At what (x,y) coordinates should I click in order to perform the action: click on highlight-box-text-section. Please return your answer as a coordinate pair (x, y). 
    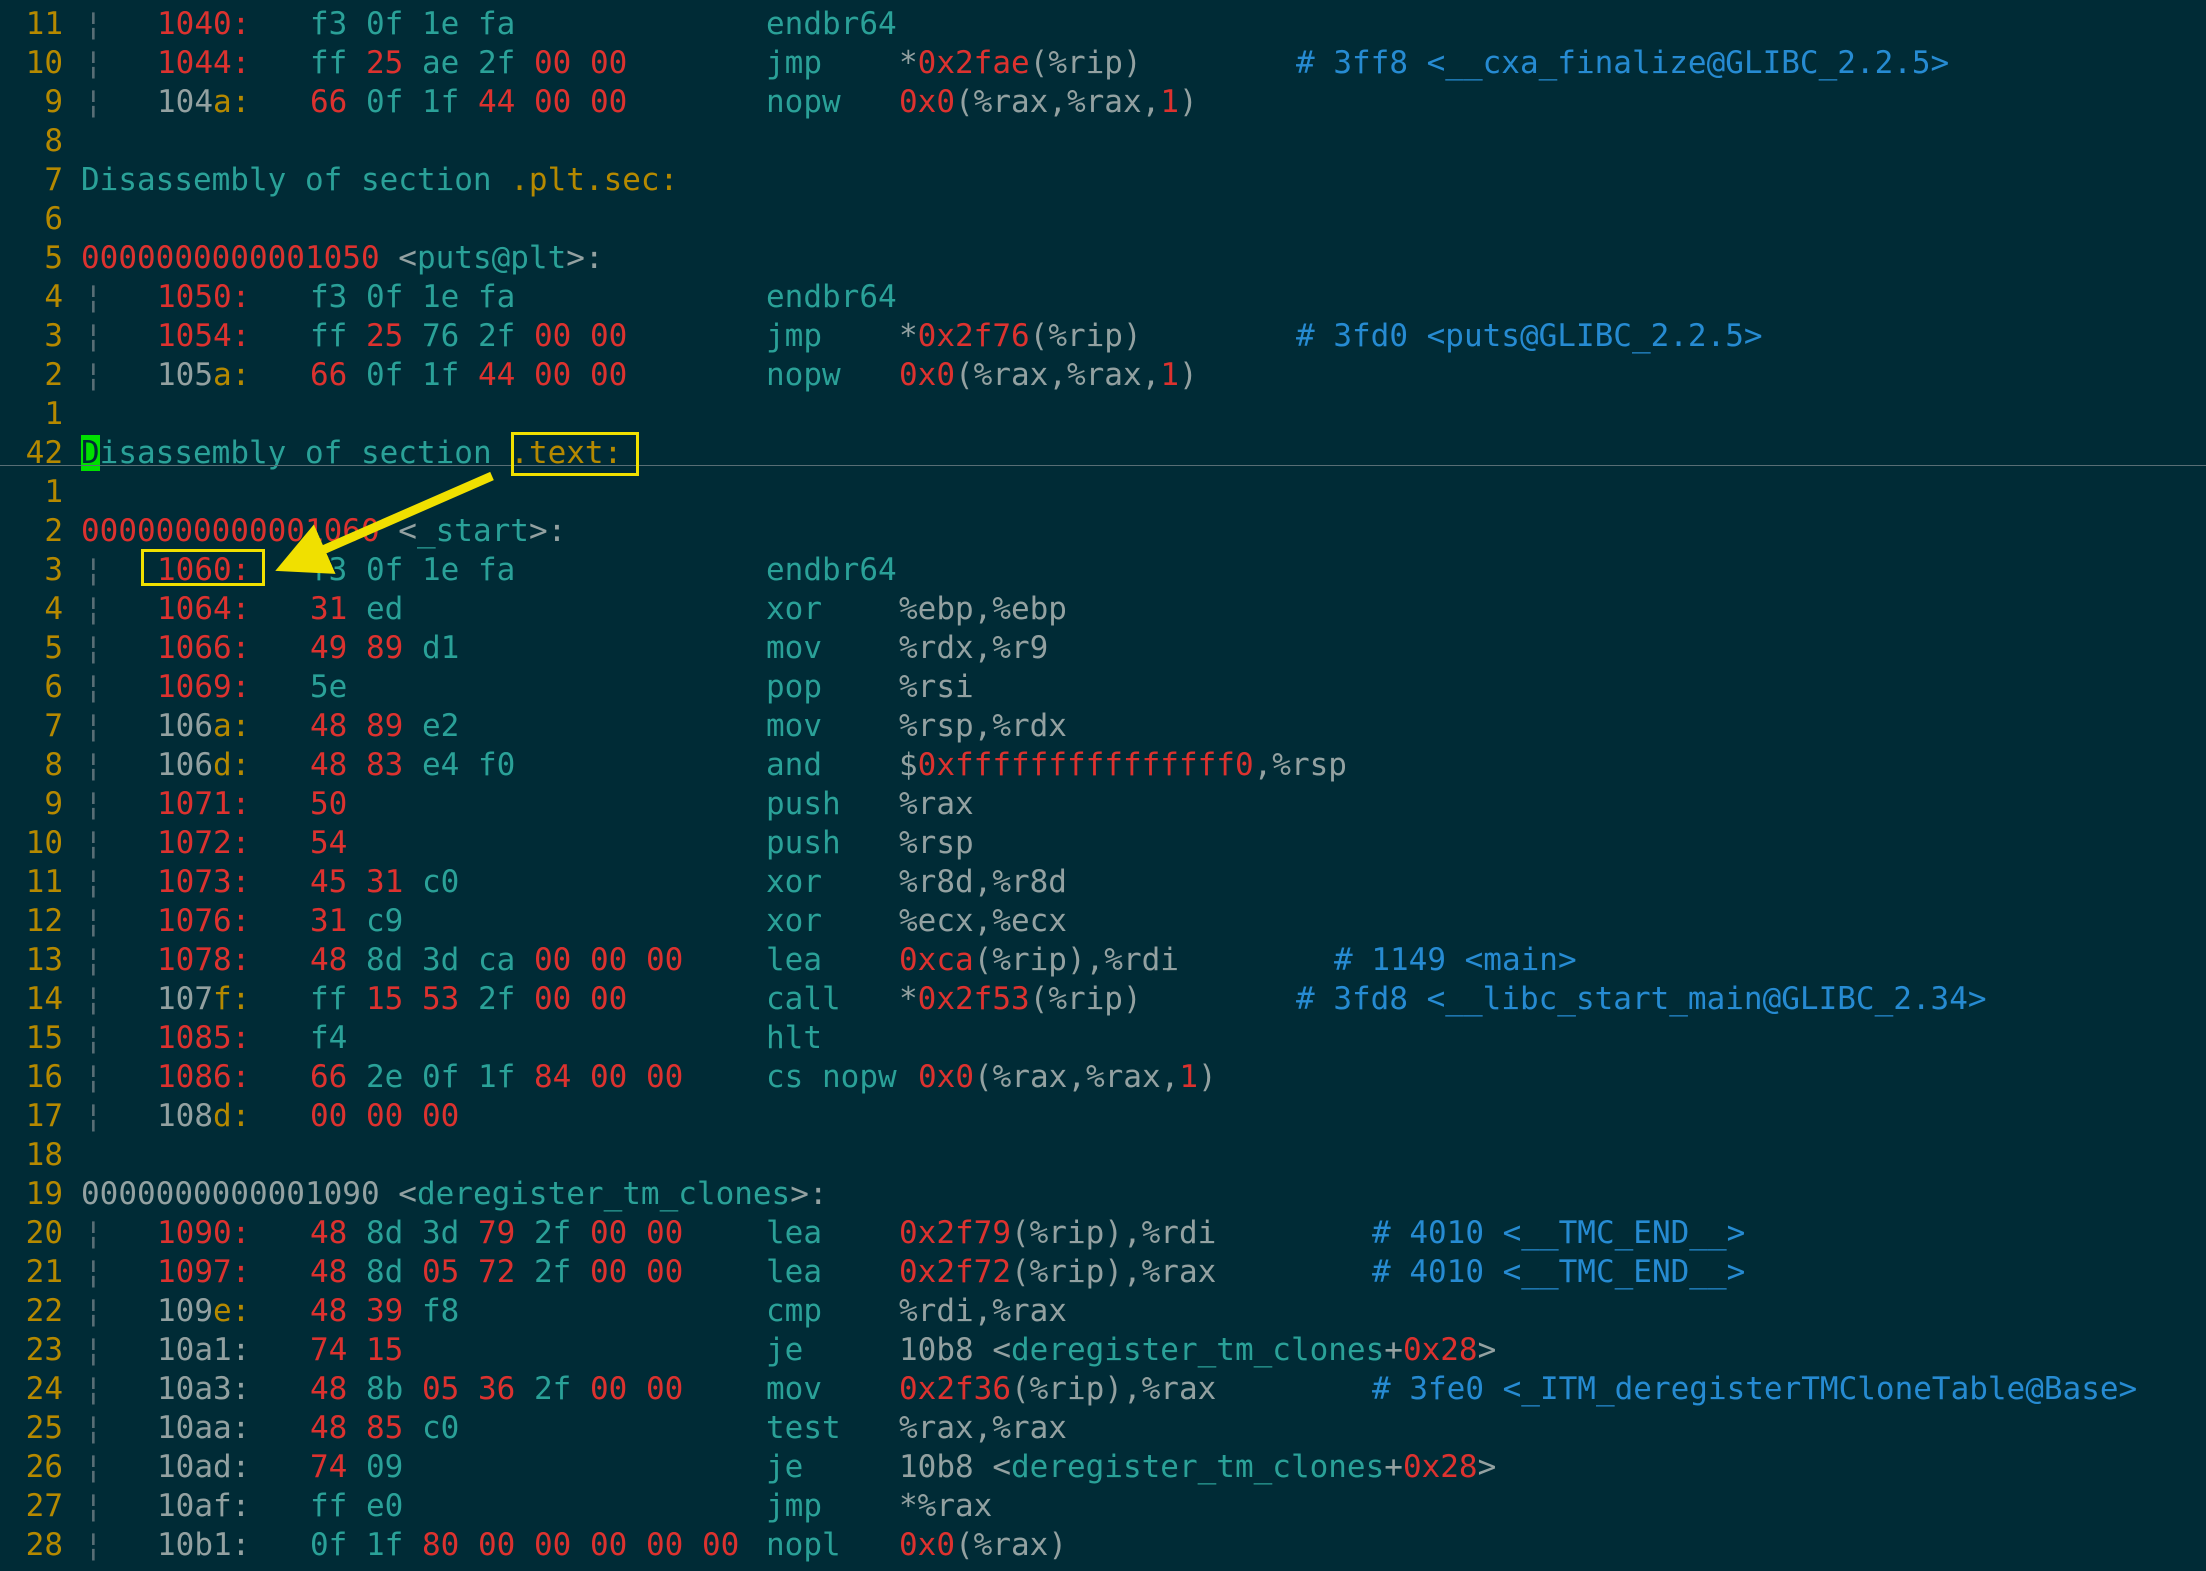
    Looking at the image, I should click on (575, 454).